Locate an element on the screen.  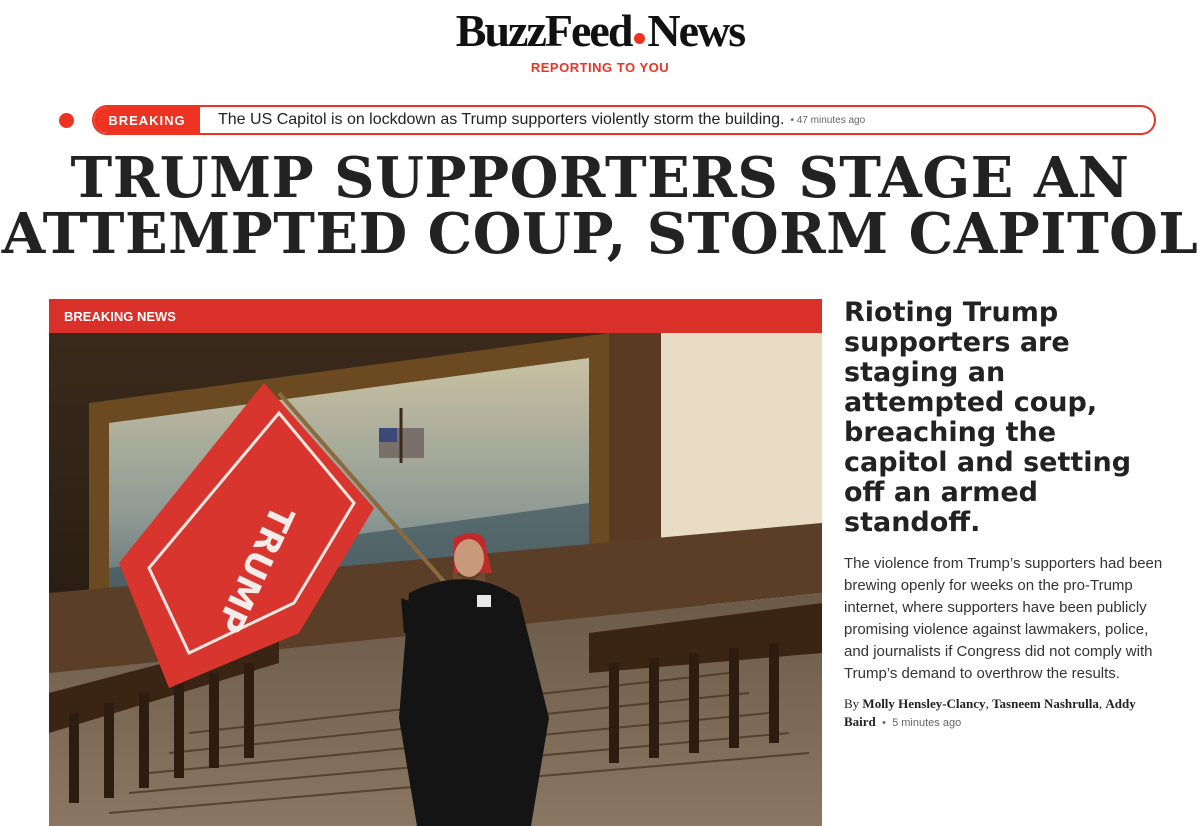
brand-name-right: News is located at coordinates (696, 30).